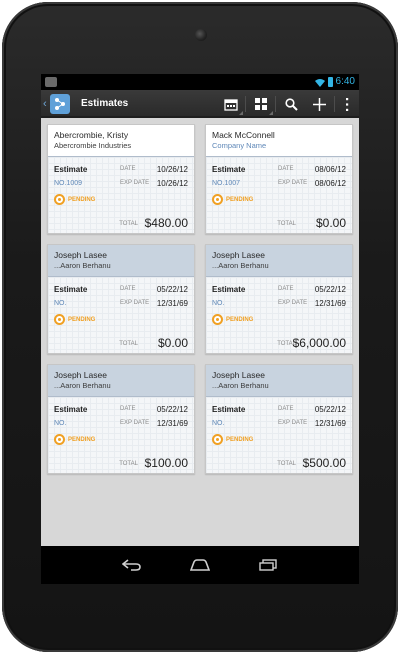  Describe the element at coordinates (243, 135) in the screenshot. I see `client-name: Mack McConnell` at that location.